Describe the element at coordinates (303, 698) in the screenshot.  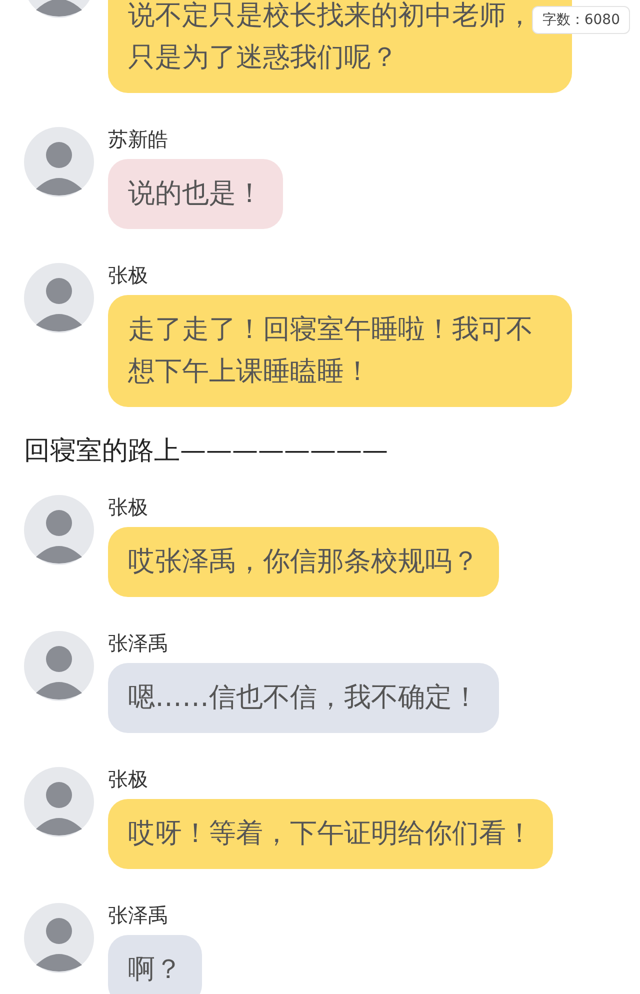
I see `message-bubble: 嗯……信也不信，我不确定！` at that location.